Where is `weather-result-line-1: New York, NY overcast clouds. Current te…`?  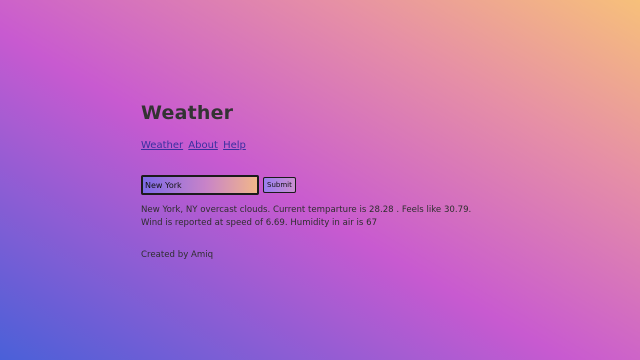
weather-result-line-1: New York, NY overcast clouds. Current te… is located at coordinates (306, 210).